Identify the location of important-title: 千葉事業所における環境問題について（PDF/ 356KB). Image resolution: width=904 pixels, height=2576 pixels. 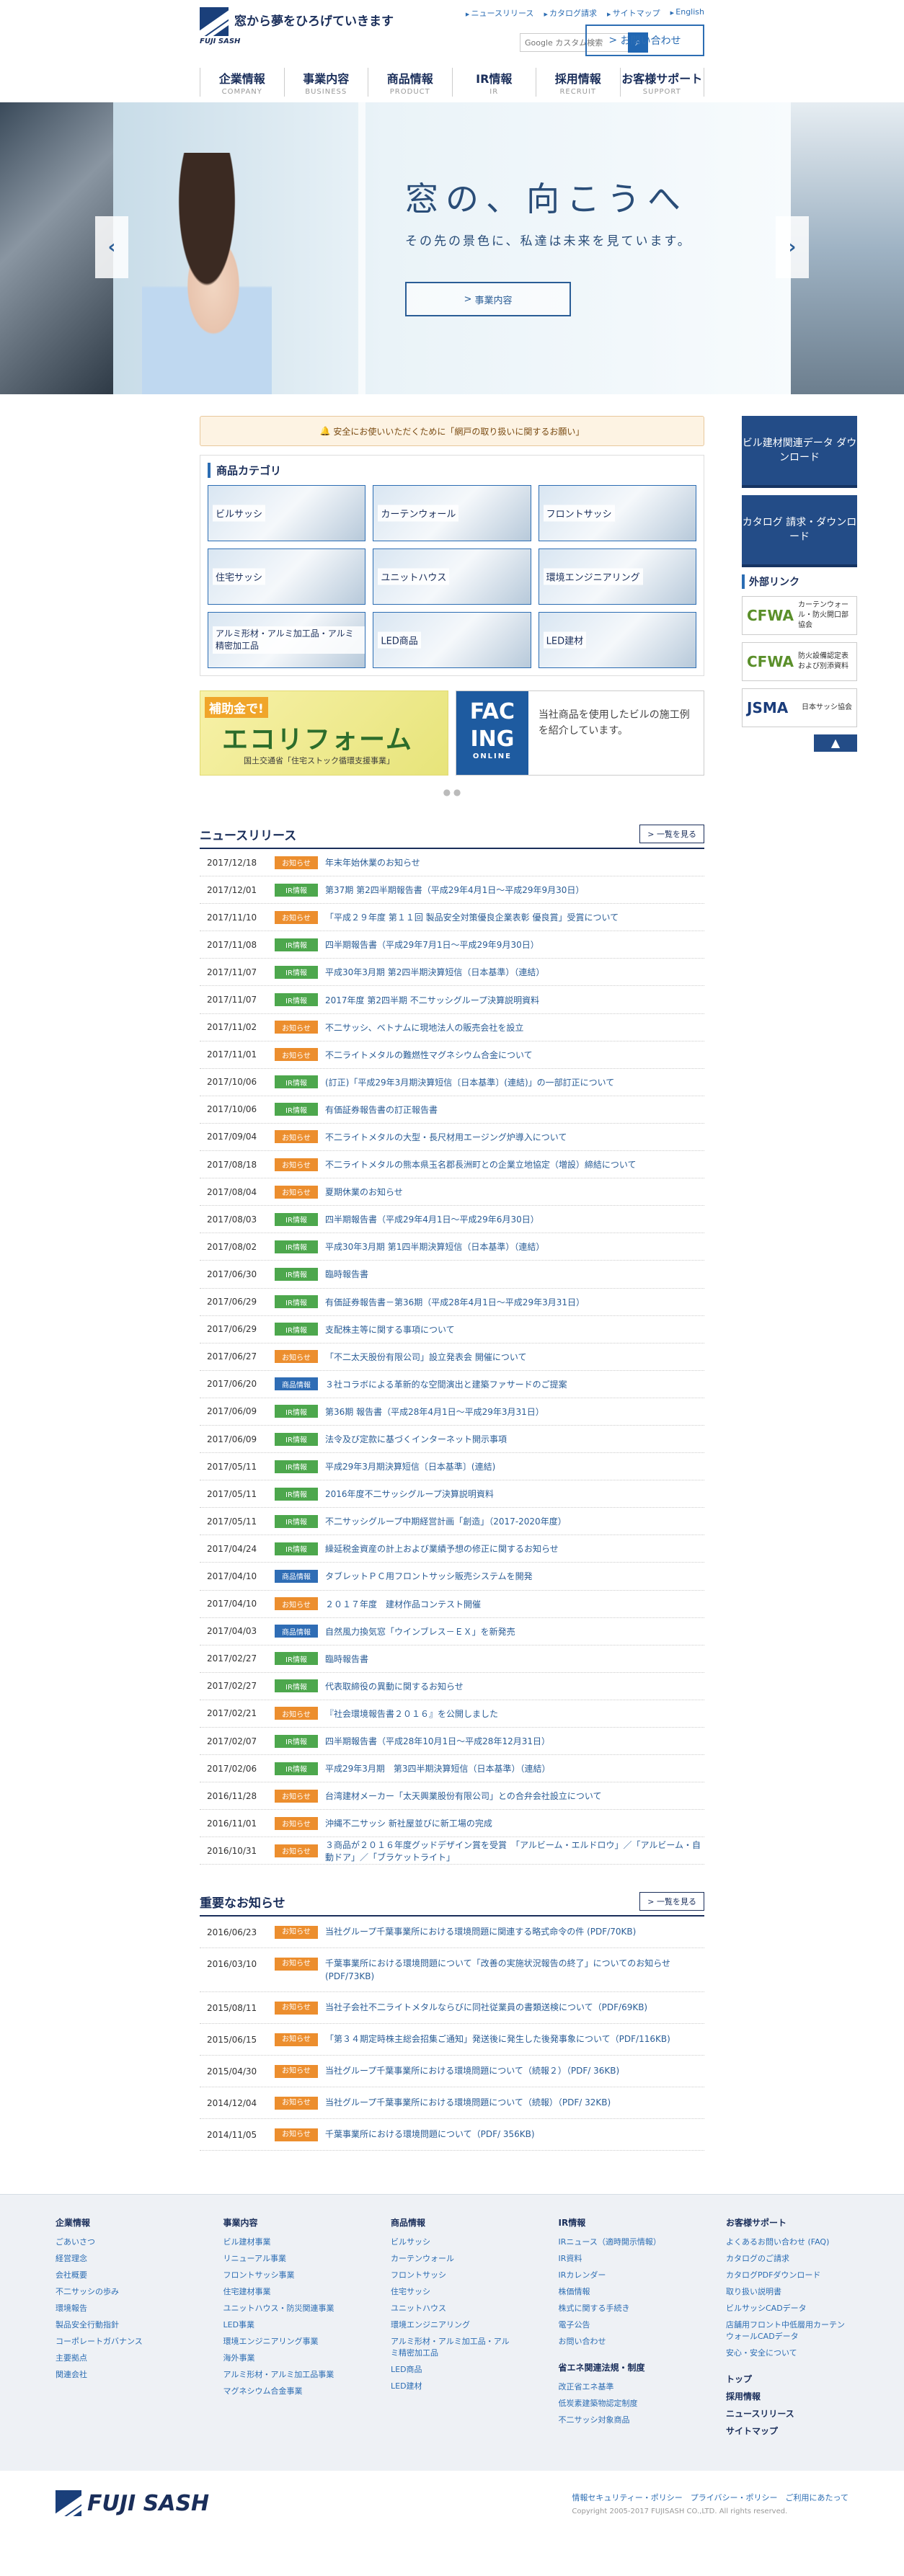
(514, 2134).